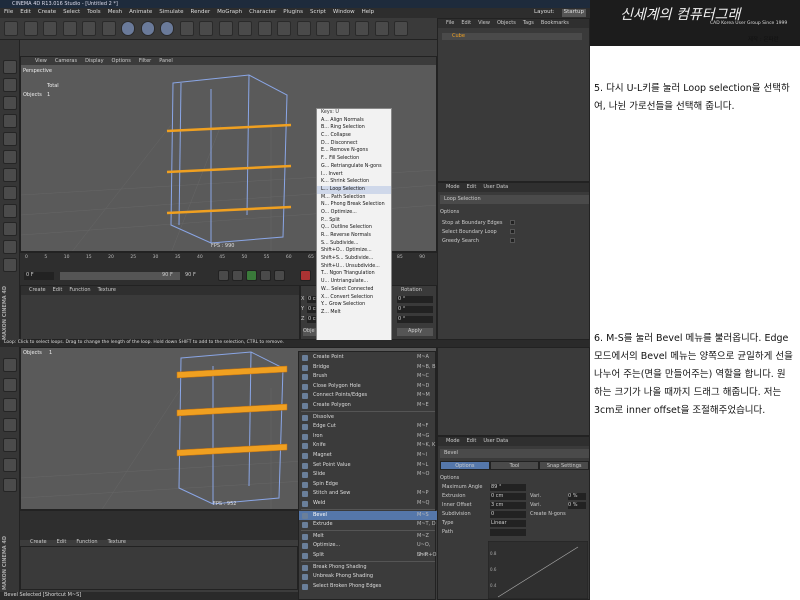  Describe the element at coordinates (147, 28) in the screenshot. I see `y-axis-icon` at that location.